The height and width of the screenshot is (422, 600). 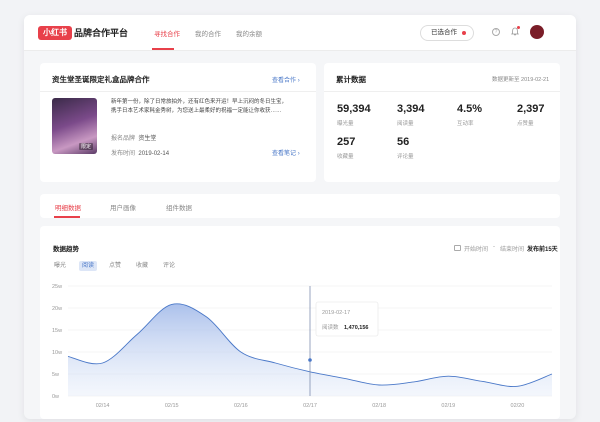 What do you see at coordinates (55, 397) in the screenshot?
I see `y-tick-label: 0w` at bounding box center [55, 397].